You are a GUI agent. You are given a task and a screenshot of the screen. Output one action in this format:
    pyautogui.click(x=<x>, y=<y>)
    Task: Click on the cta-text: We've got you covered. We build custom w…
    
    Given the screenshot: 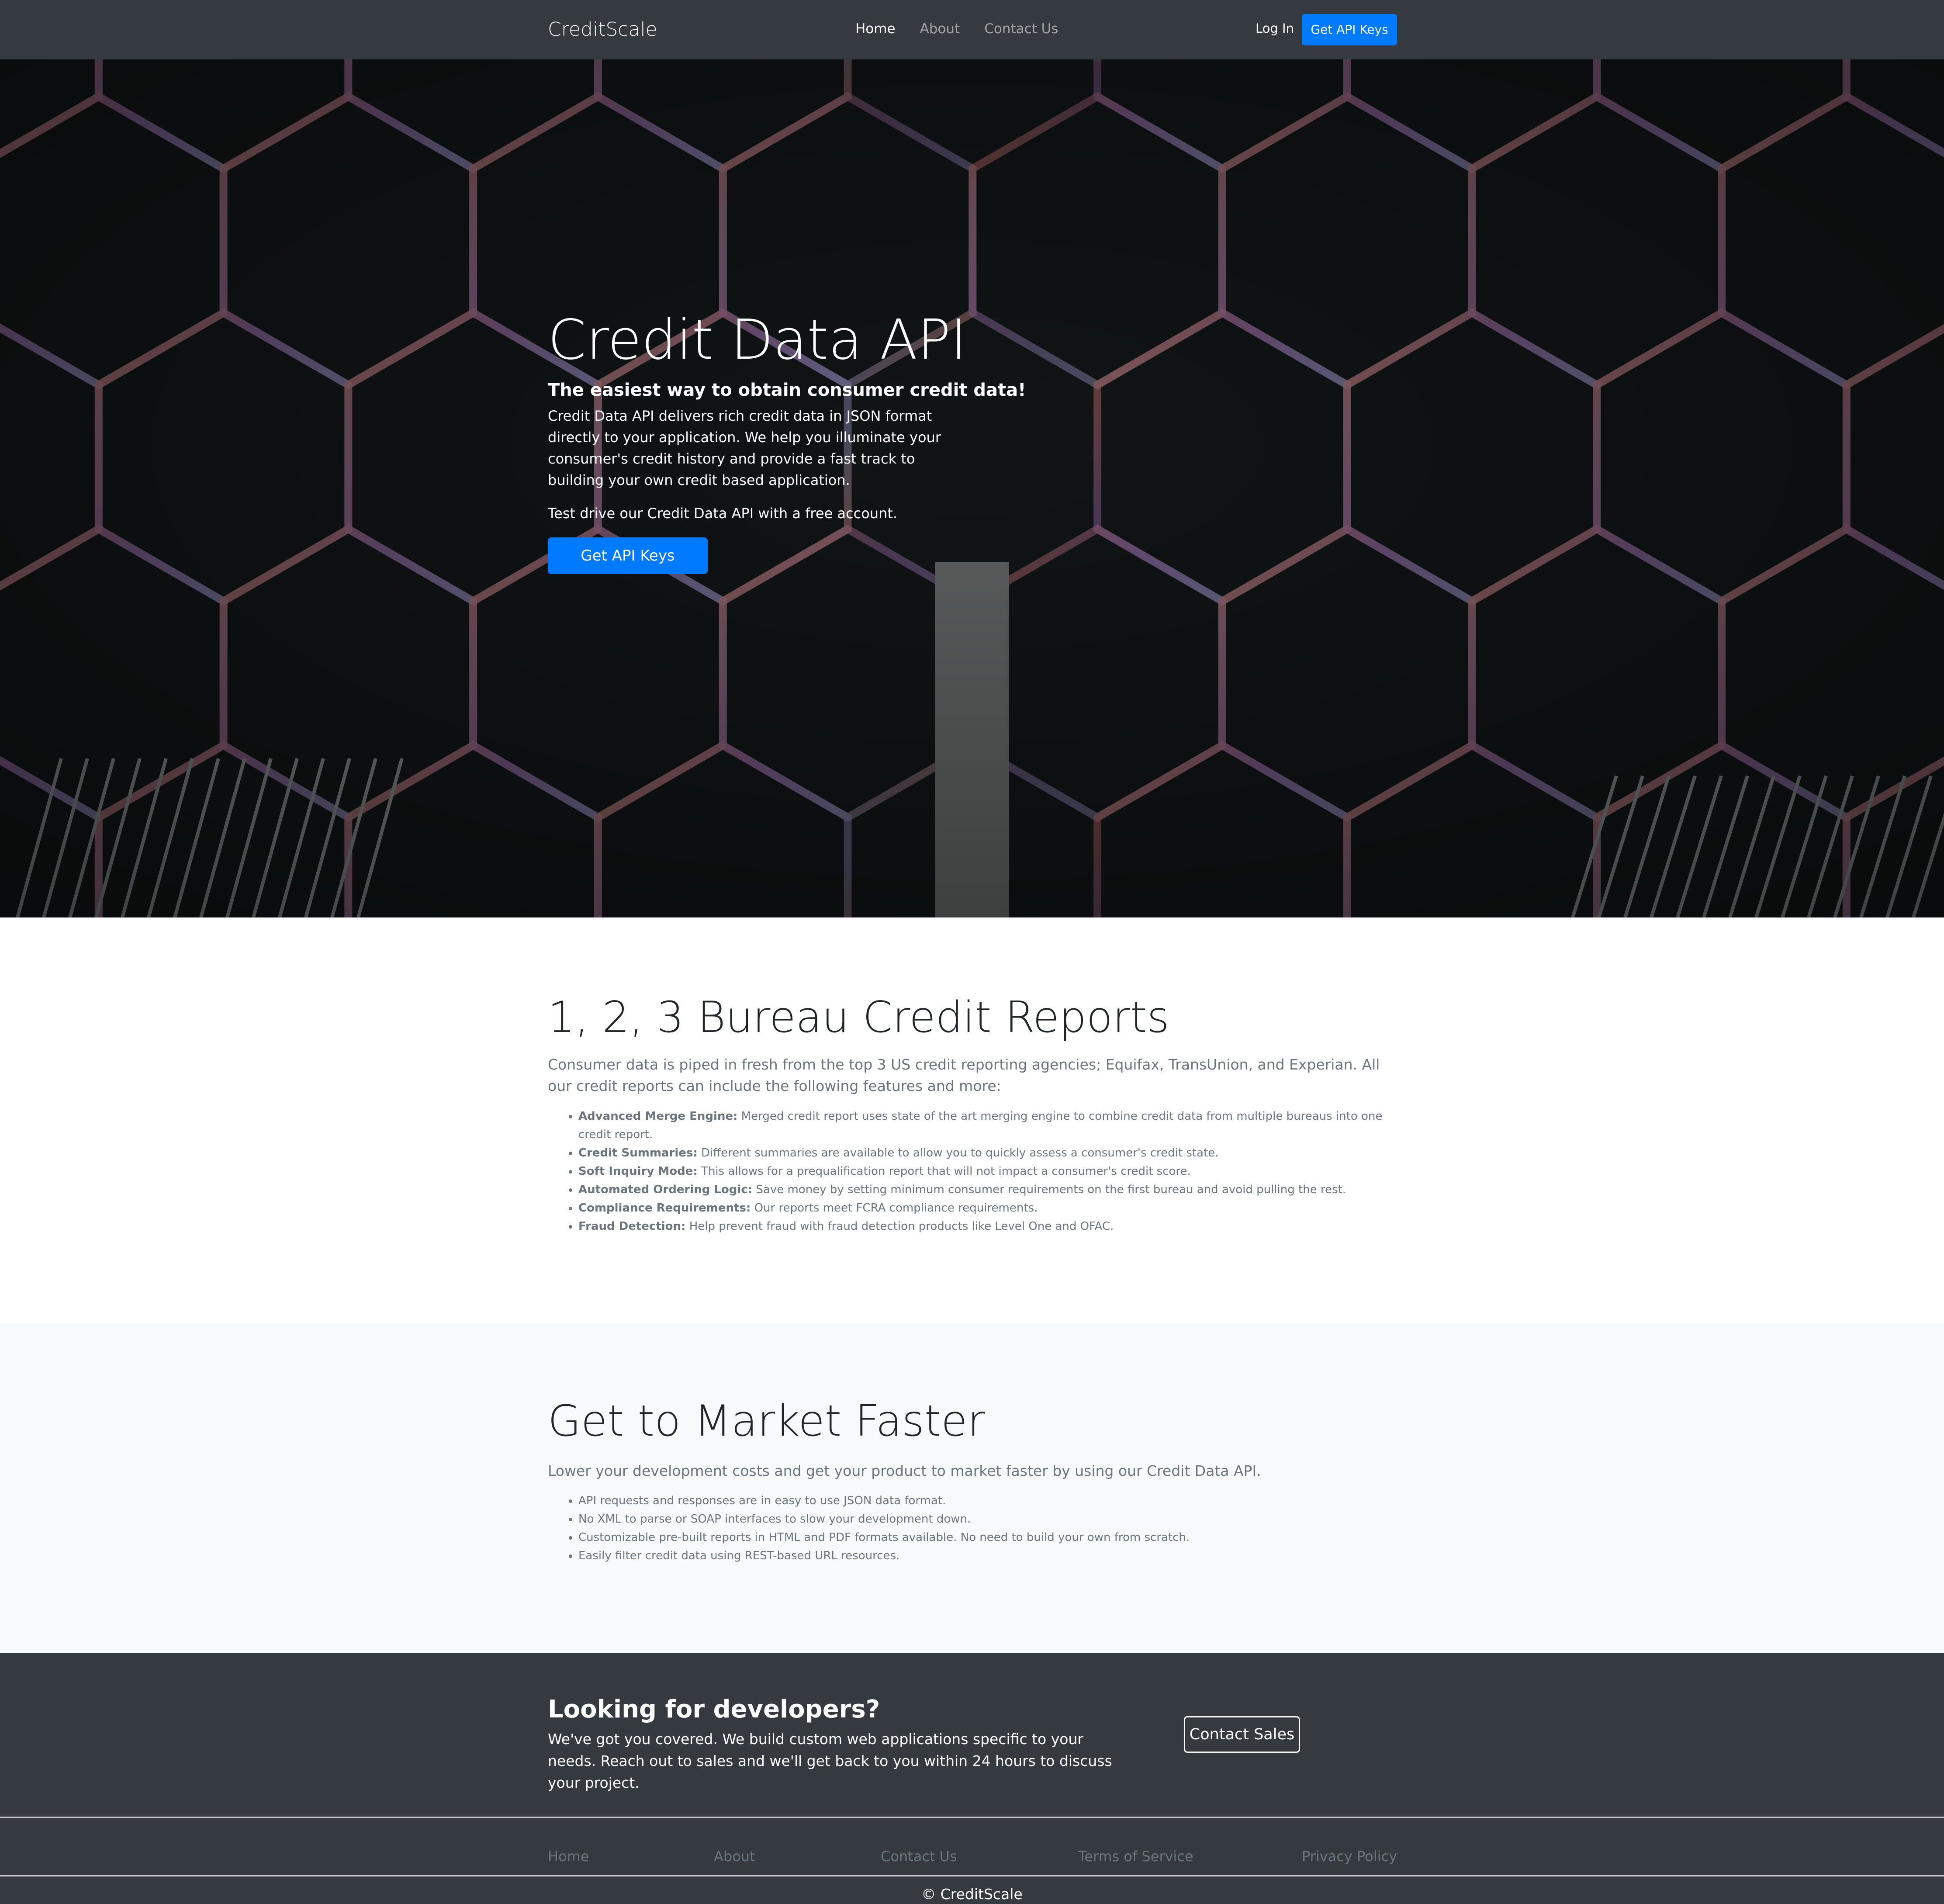 What is the action you would take?
    pyautogui.click(x=830, y=1761)
    